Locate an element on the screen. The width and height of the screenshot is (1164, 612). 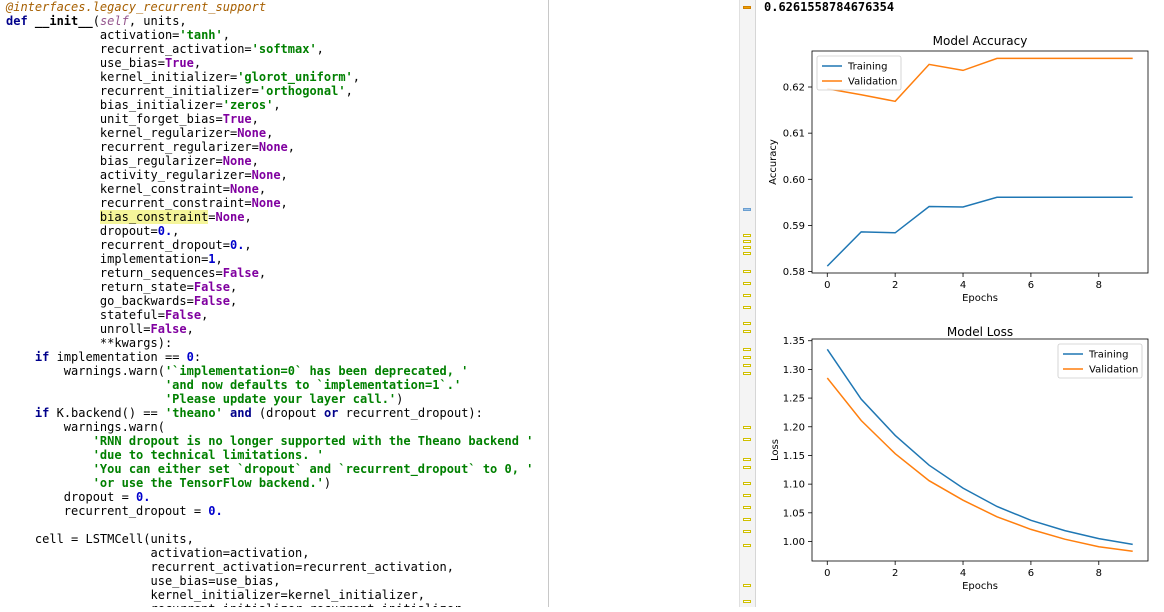
y-tick-label: 1.30 is located at coordinates (794, 370).